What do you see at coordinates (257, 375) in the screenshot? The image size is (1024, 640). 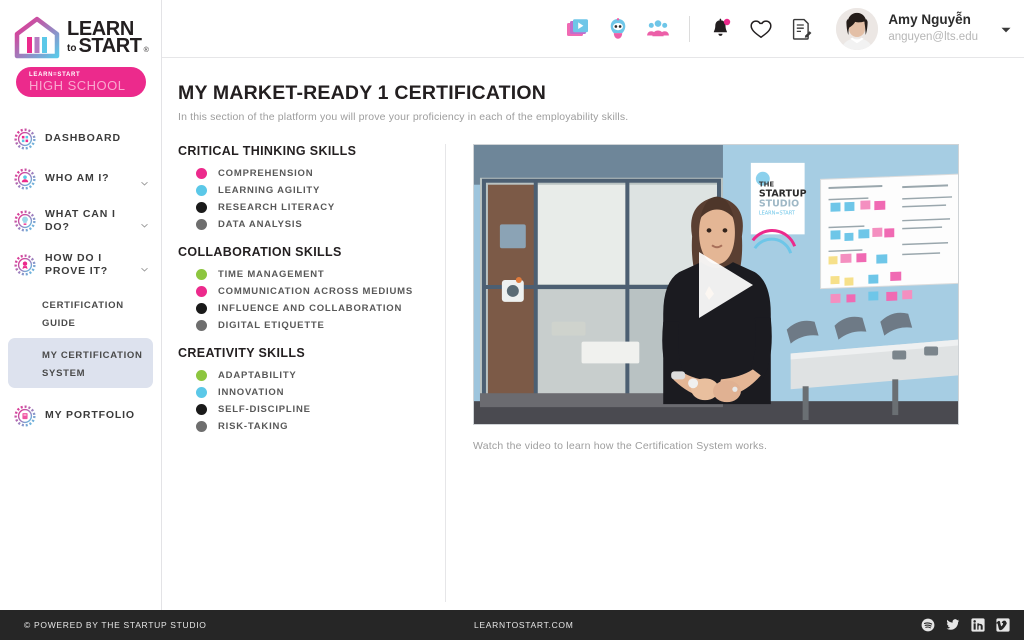 I see `skill-label: ADAPTABILITY` at bounding box center [257, 375].